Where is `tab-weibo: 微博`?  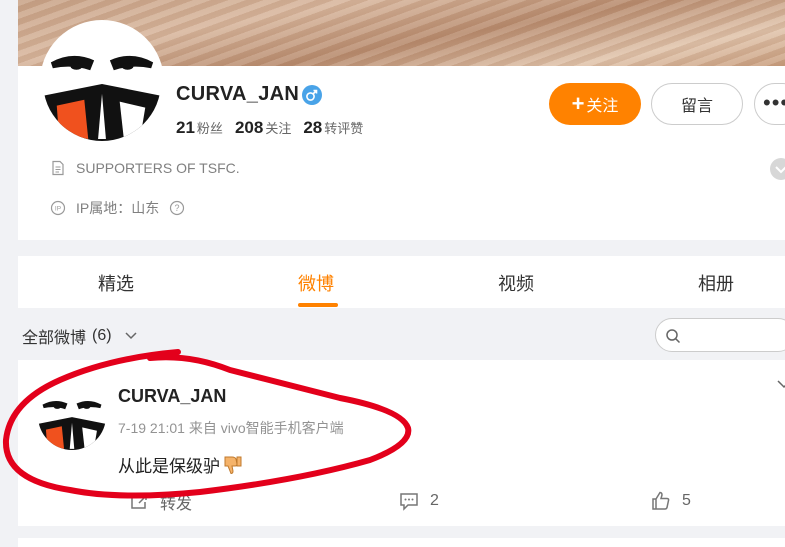
tab-weibo: 微博 is located at coordinates (316, 283).